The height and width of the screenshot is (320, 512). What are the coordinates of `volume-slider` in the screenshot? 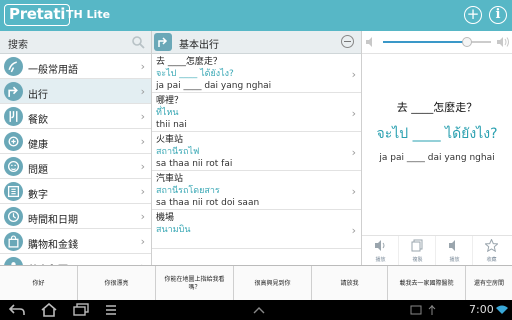 It's located at (437, 42).